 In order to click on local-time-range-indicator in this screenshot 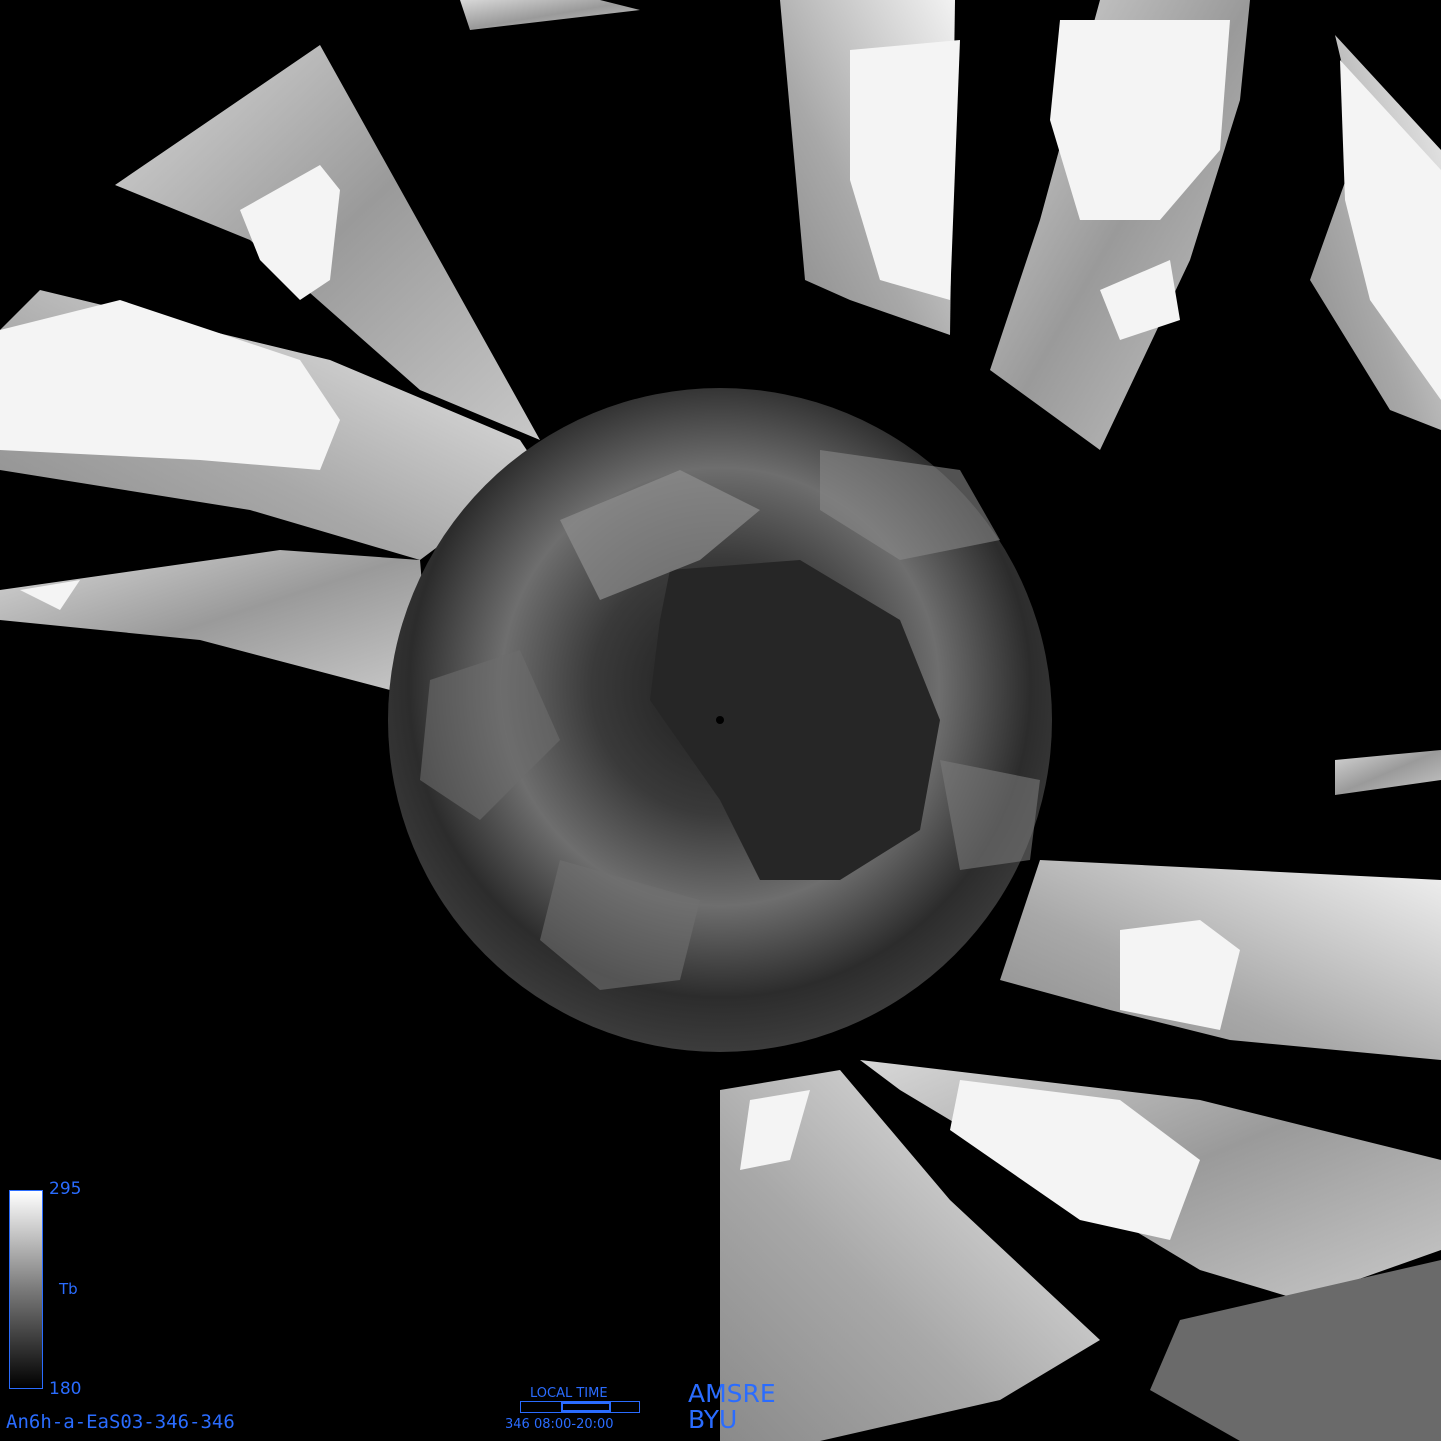, I will do `click(586, 1407)`.